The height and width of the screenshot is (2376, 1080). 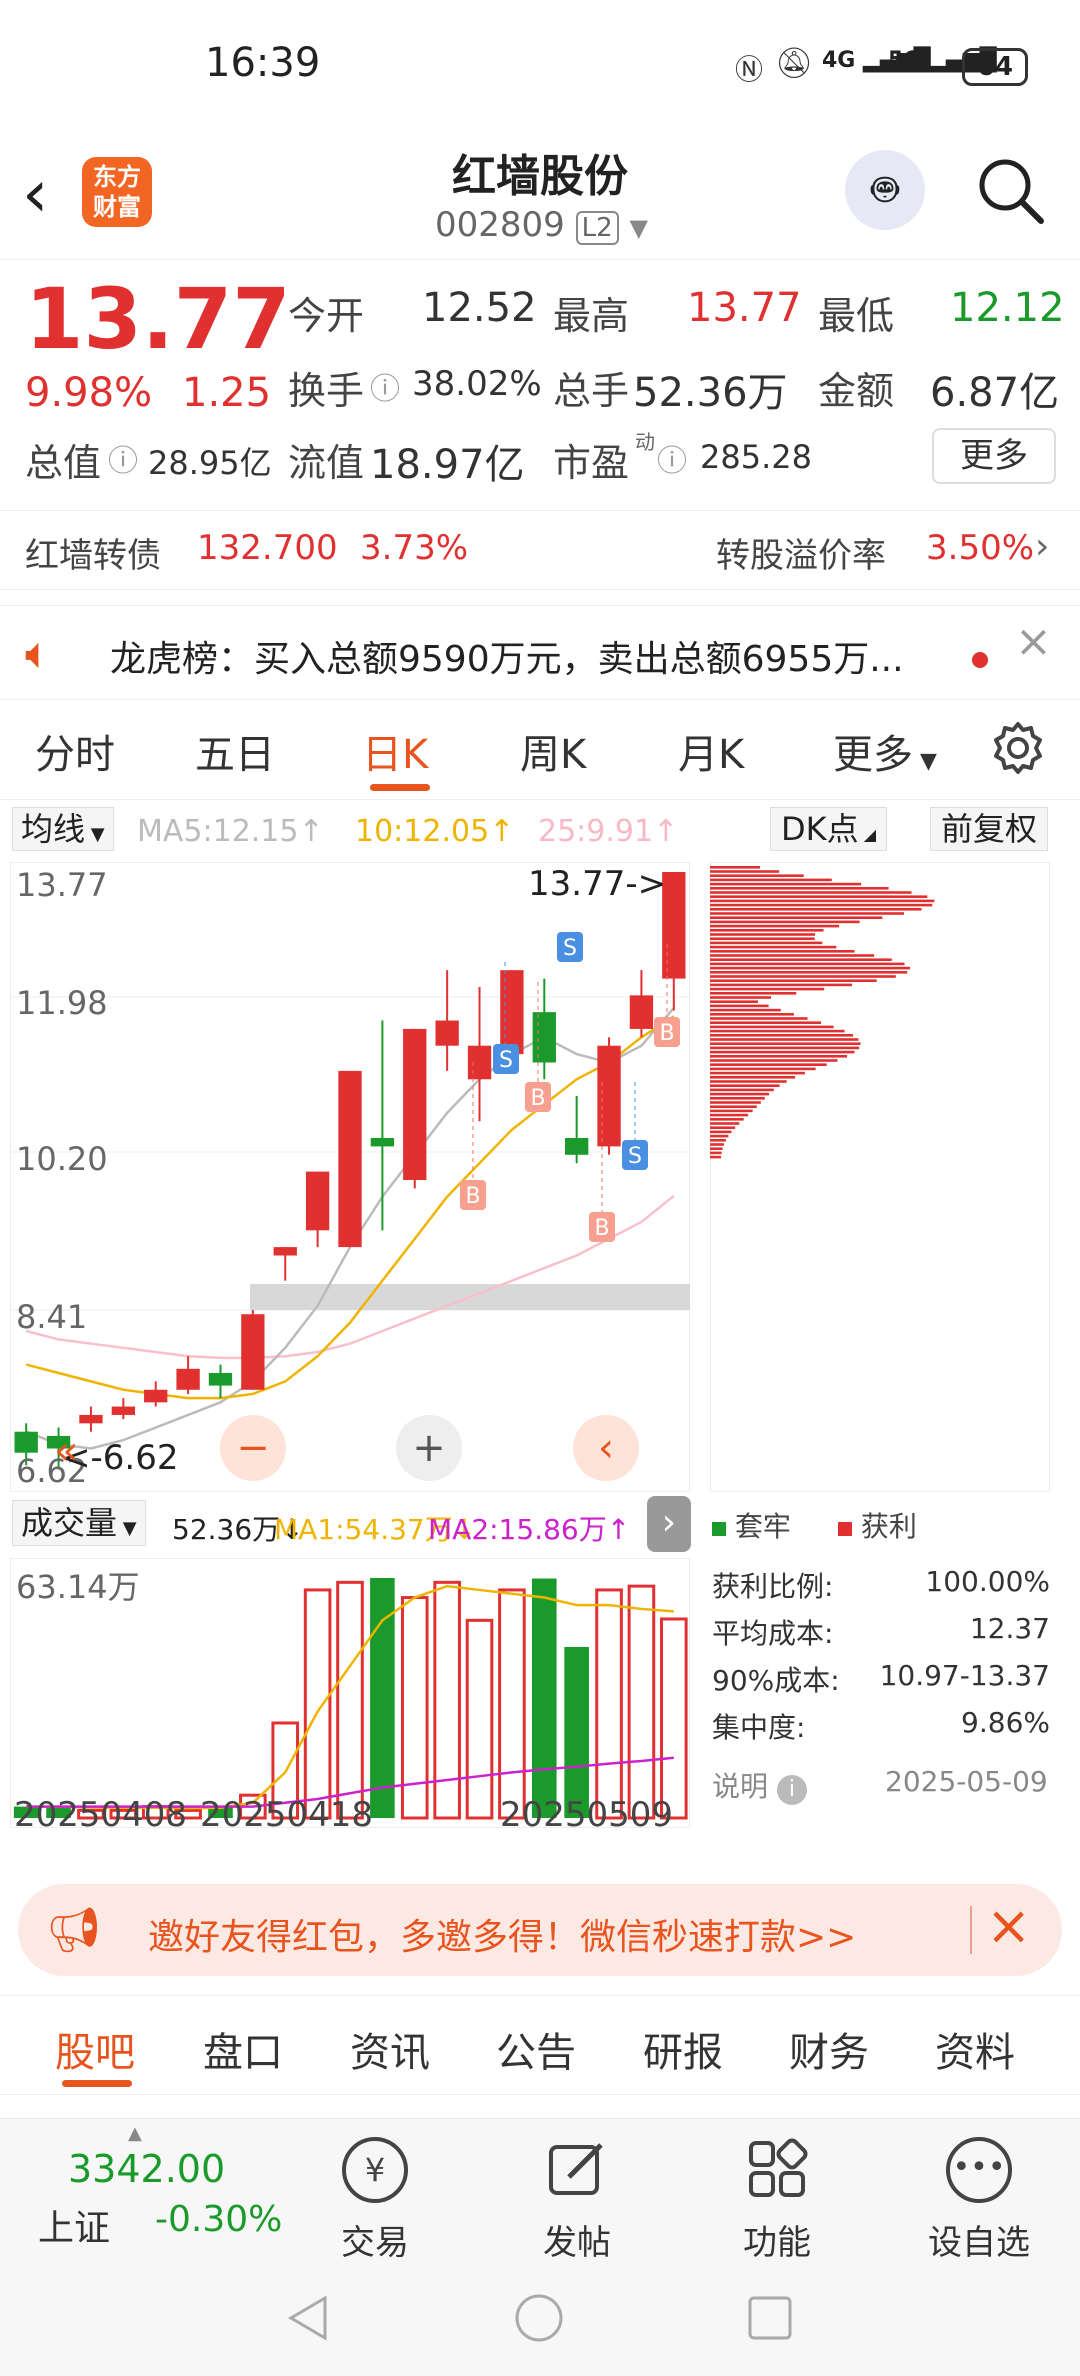 I want to click on edit-icon, so click(x=576, y=2169).